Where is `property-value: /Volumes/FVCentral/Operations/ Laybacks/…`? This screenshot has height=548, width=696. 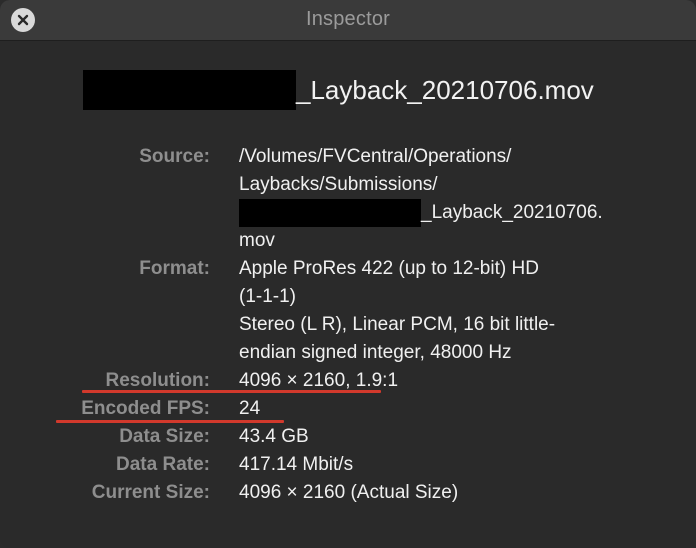 property-value: /Volumes/FVCentral/Operations/ Laybacks/… is located at coordinates (439, 199).